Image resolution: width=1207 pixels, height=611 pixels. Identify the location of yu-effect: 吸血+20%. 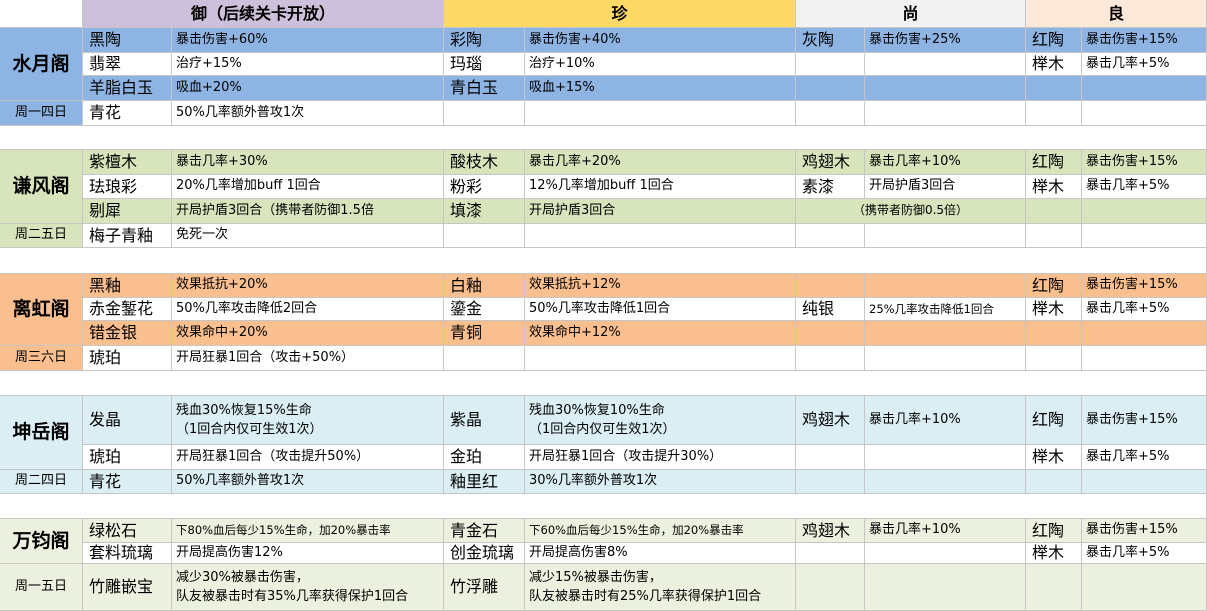
(308, 88).